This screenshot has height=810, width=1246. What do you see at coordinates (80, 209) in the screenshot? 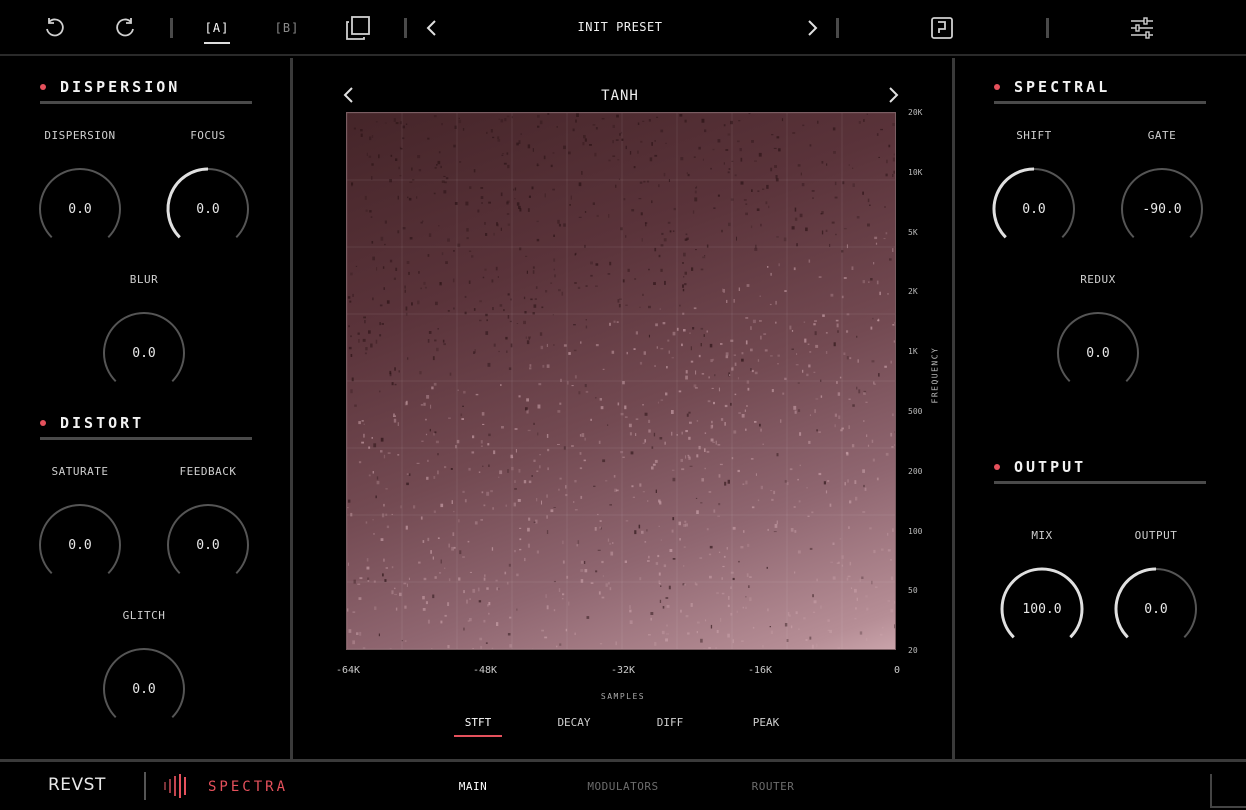
I see `dispersion-knob: 0.0` at bounding box center [80, 209].